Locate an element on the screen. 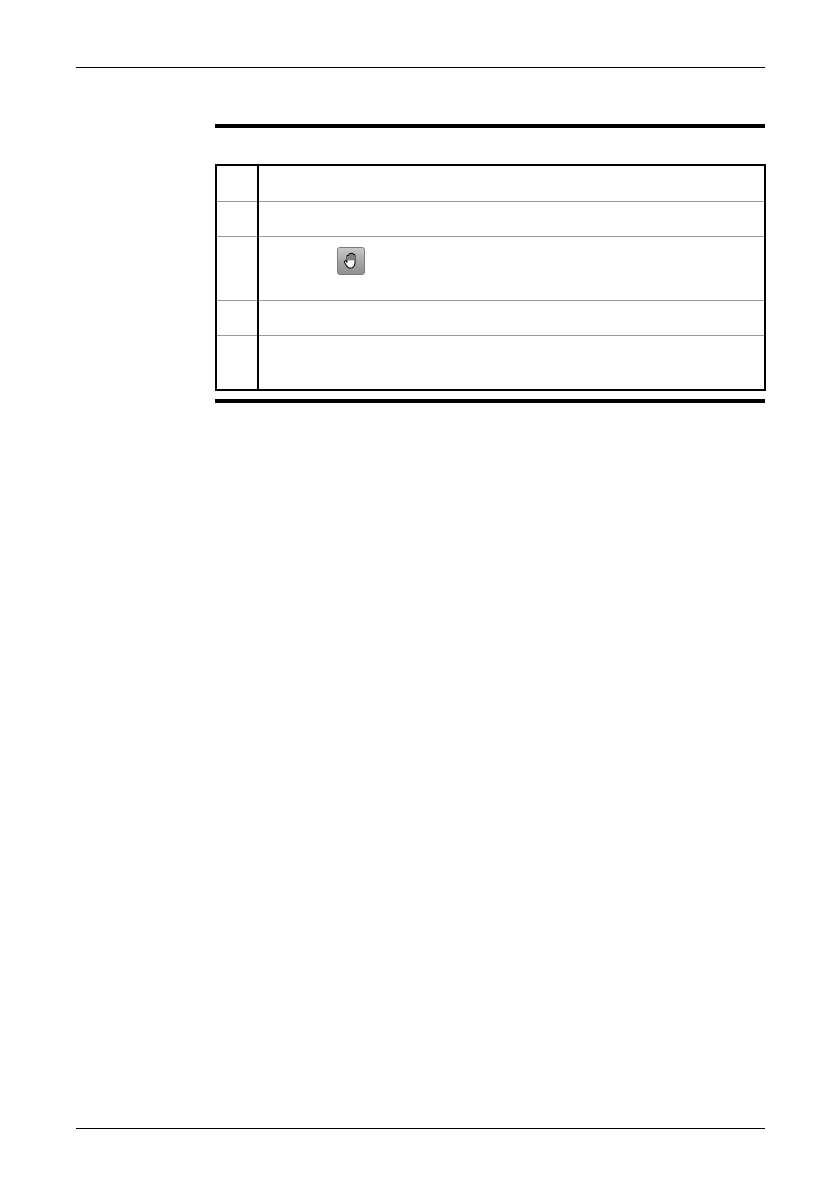 This screenshot has height=1191, width=839. procedure-bottom-rule is located at coordinates (490, 401).